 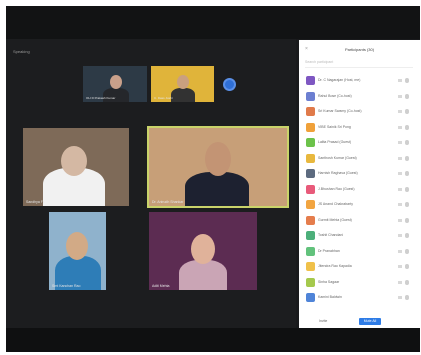 What do you see at coordinates (337, 157) in the screenshot?
I see `participant-name: Santhosh Kumar (Guest)` at bounding box center [337, 157].